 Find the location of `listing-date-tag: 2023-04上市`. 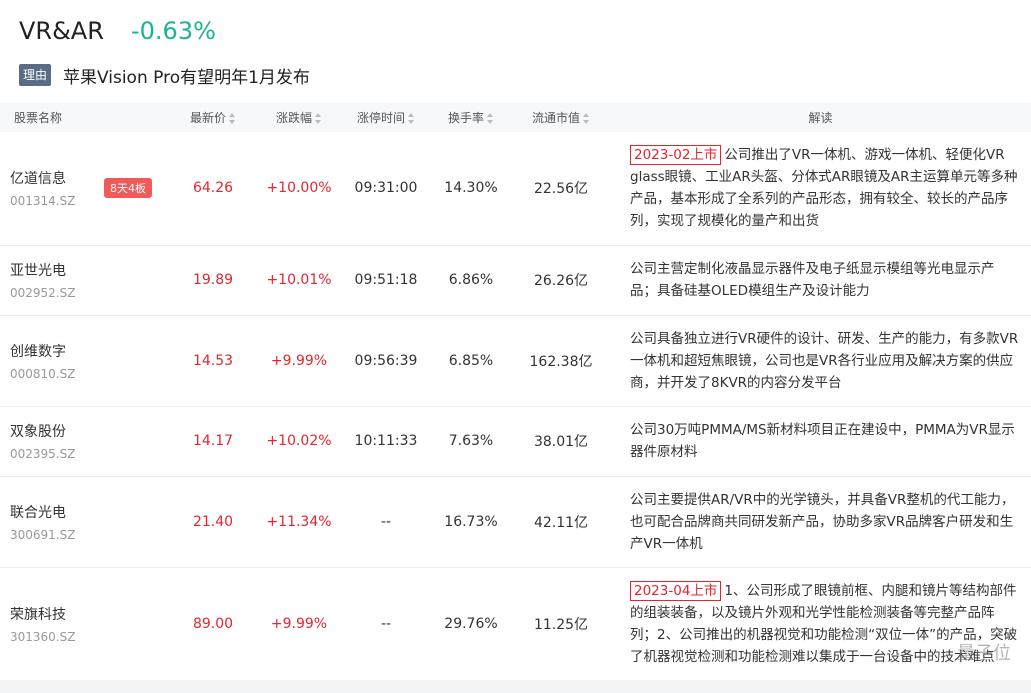

listing-date-tag: 2023-04上市 is located at coordinates (676, 591).